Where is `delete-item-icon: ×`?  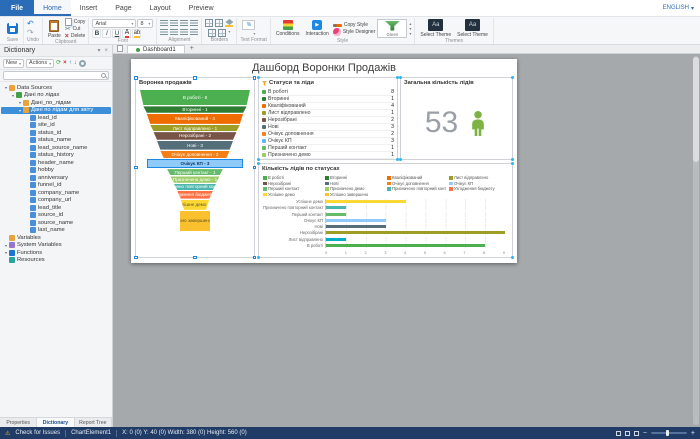 delete-item-icon: × is located at coordinates (65, 63).